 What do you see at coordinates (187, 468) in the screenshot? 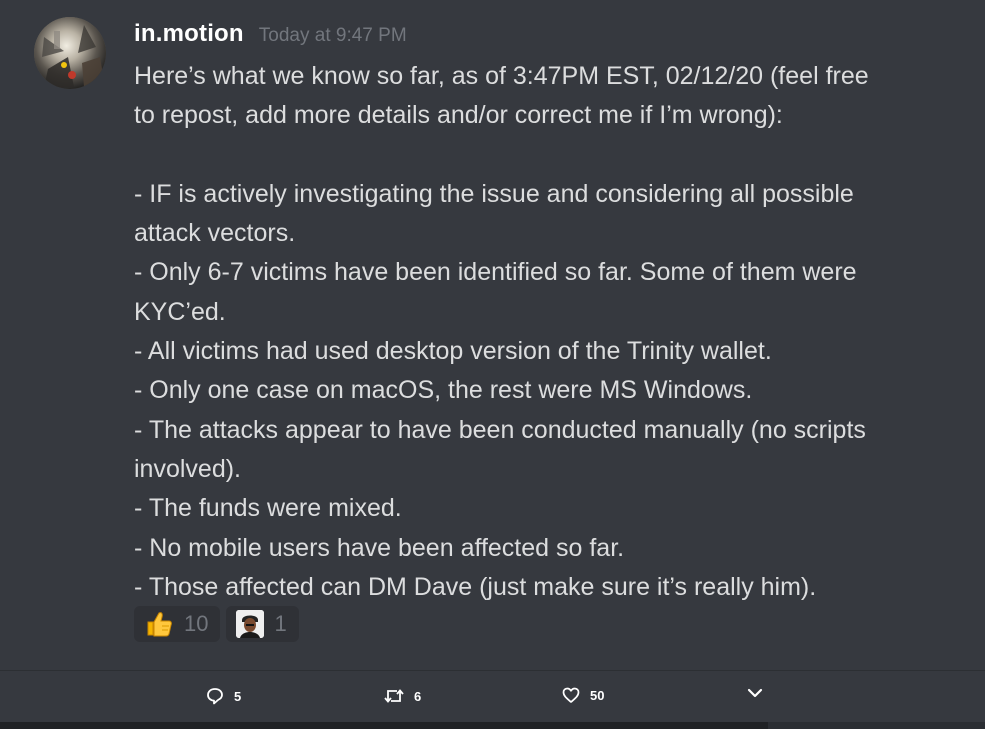
I see `message-line: involved).` at bounding box center [187, 468].